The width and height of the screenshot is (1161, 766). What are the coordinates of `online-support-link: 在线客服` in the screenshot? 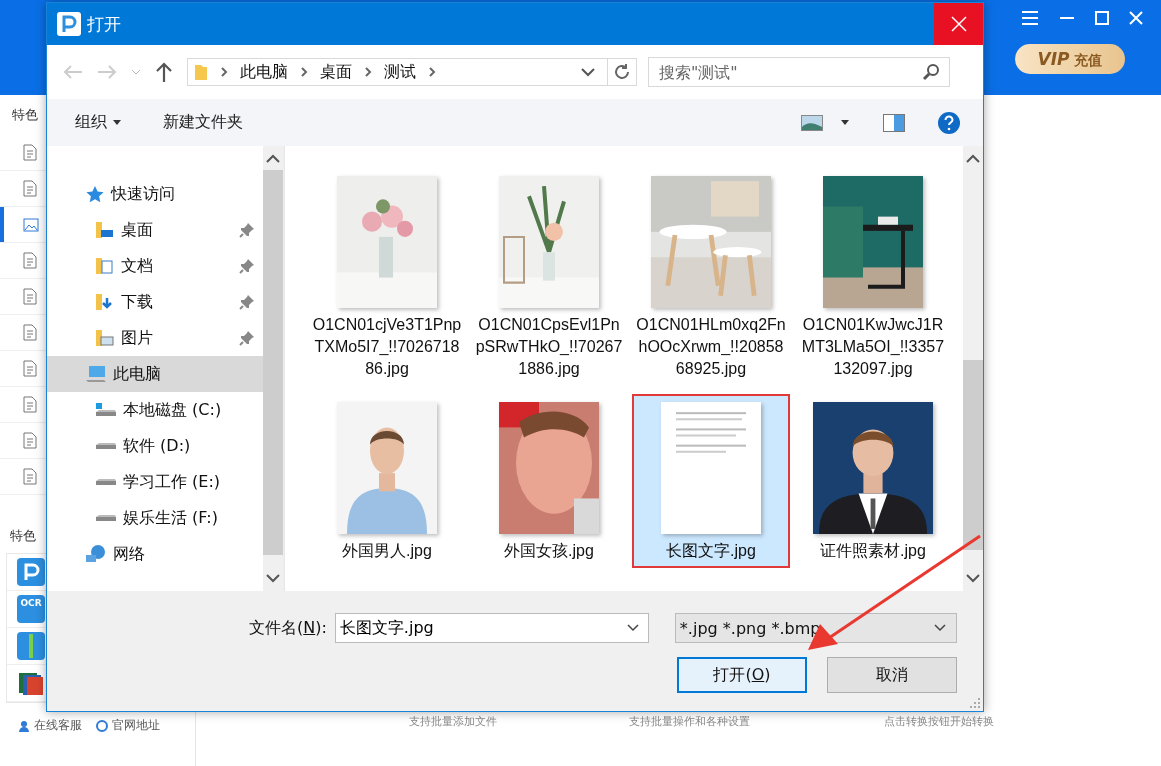 It's located at (50, 725).